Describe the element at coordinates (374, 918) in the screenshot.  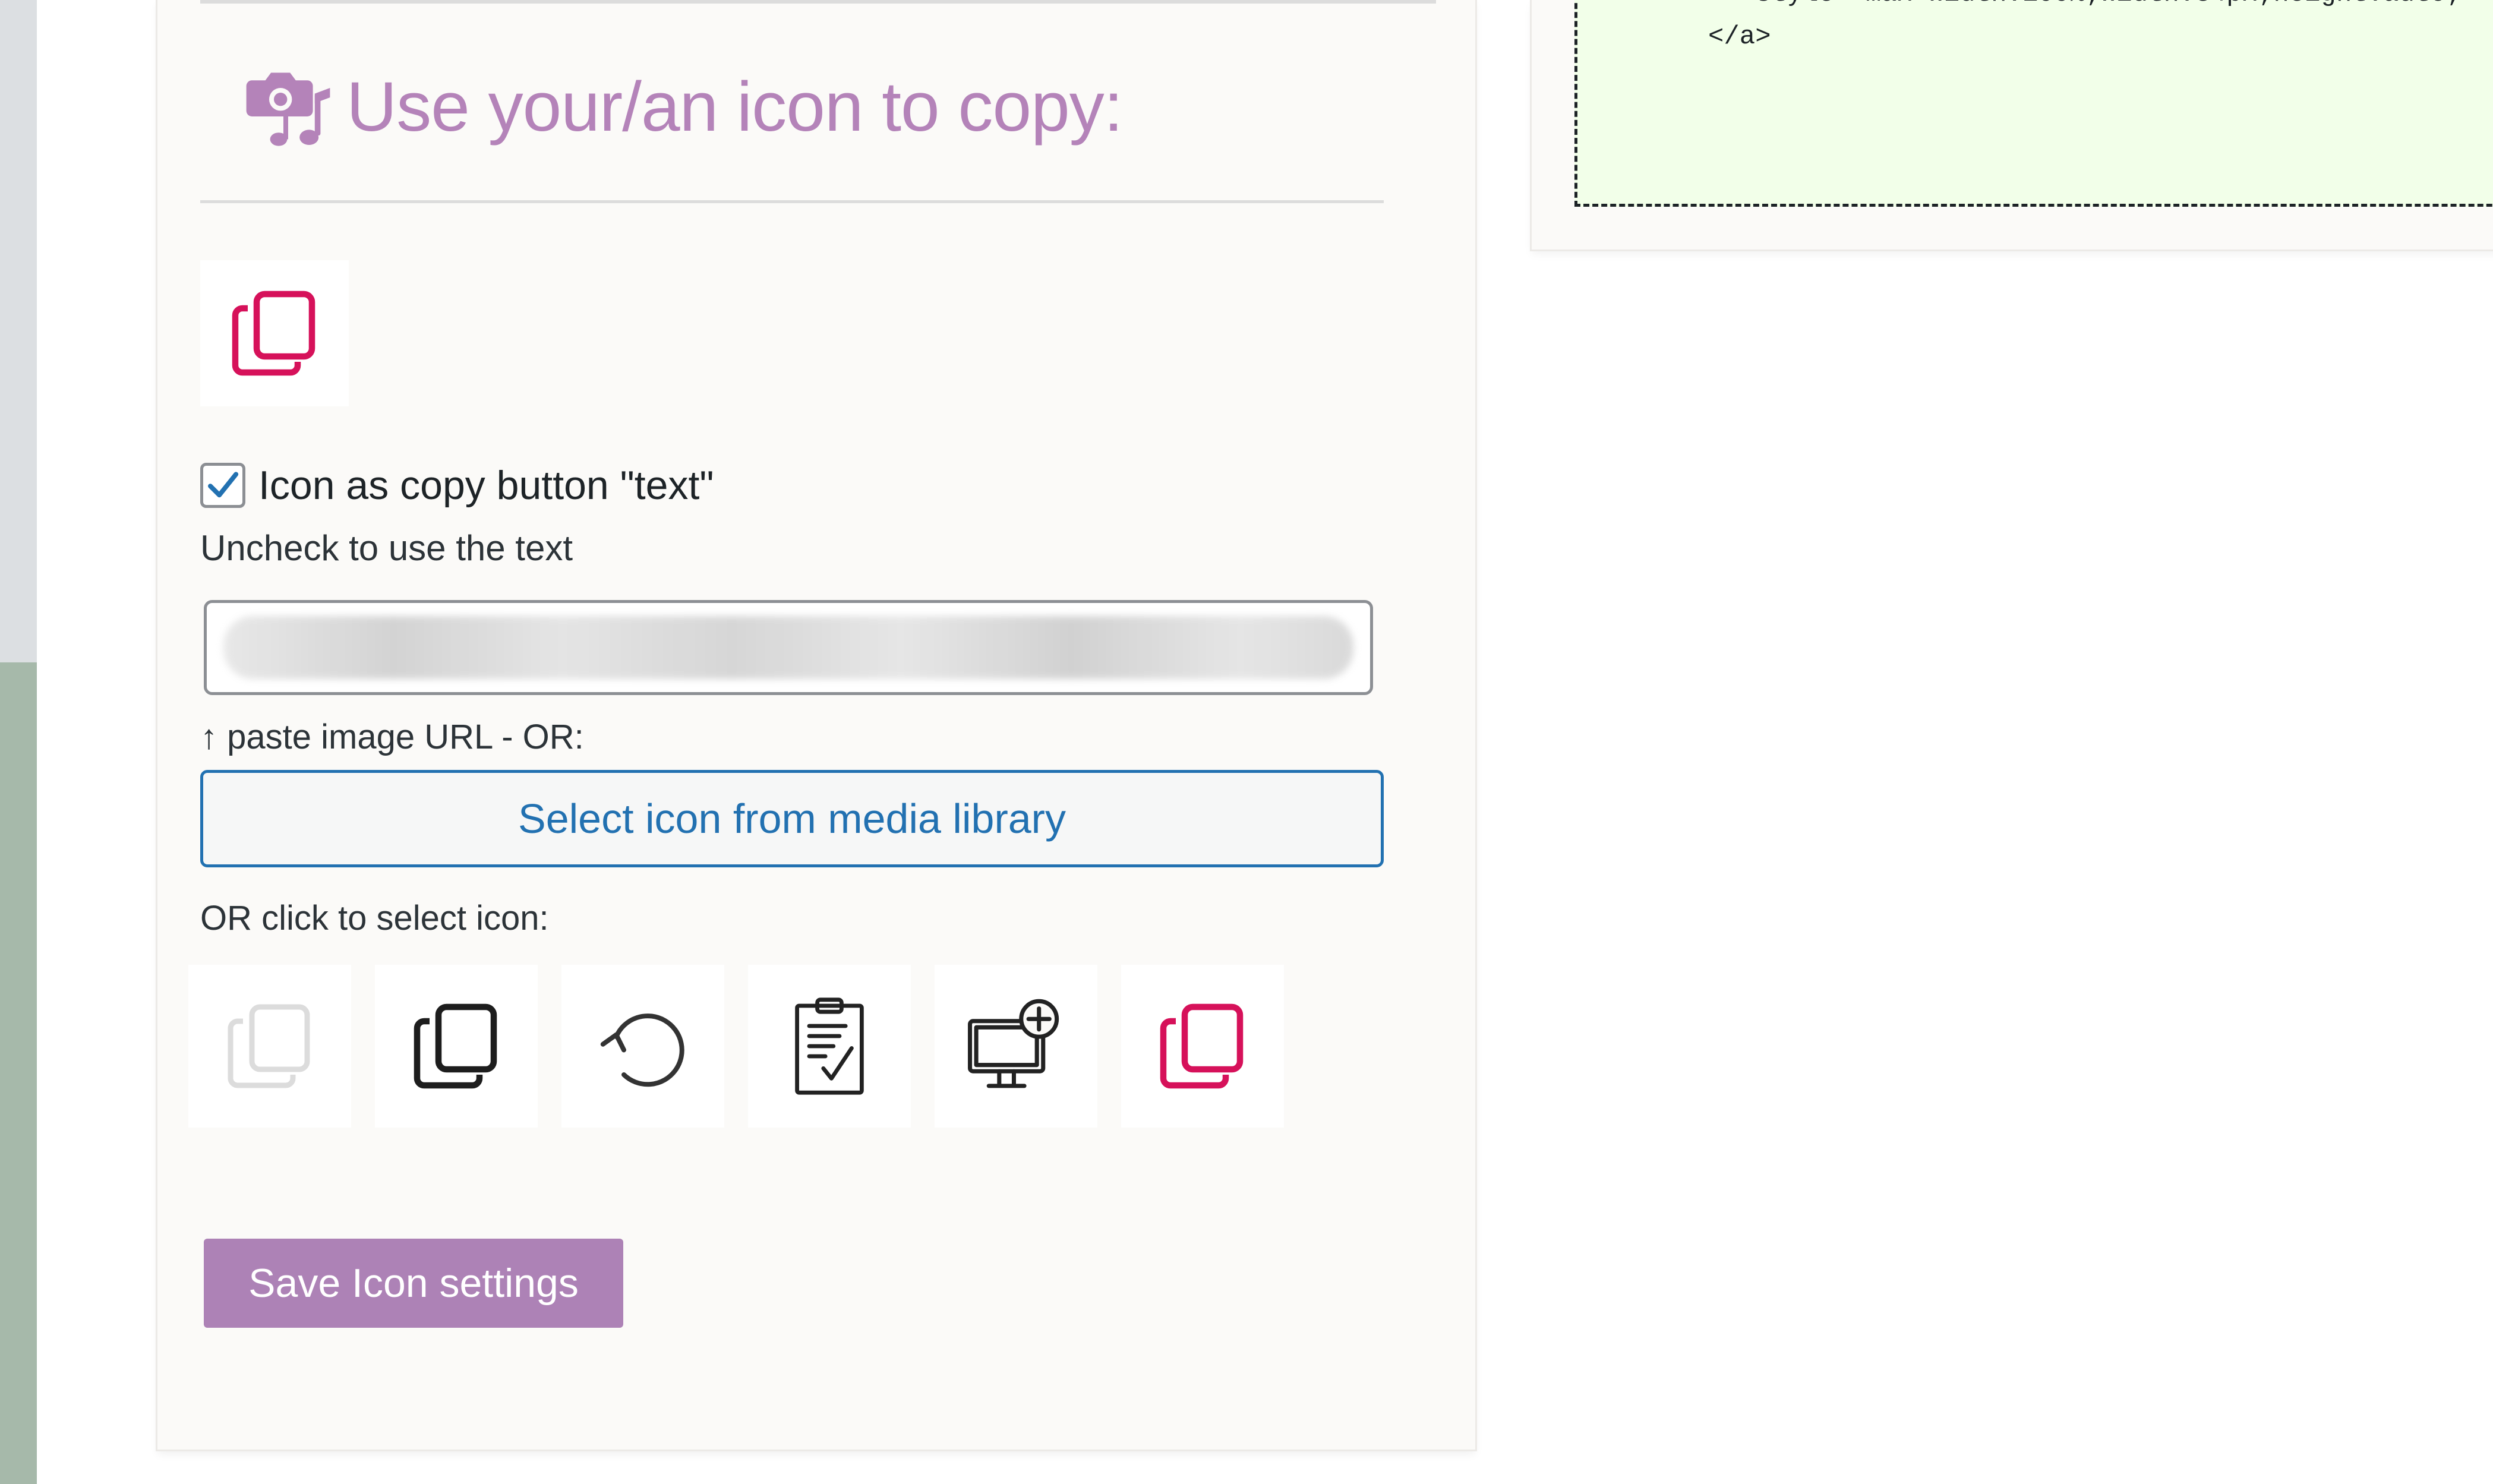
I see `icon-picker-label: OR click to select icon:` at that location.